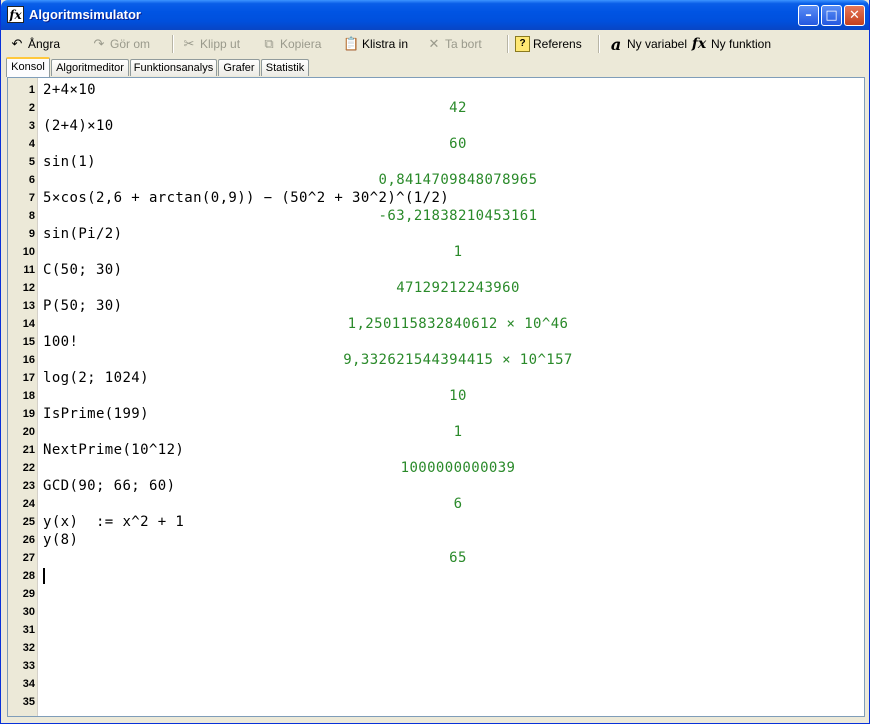 Image resolution: width=870 pixels, height=724 pixels. Describe the element at coordinates (44, 576) in the screenshot. I see `text-cursor` at that location.